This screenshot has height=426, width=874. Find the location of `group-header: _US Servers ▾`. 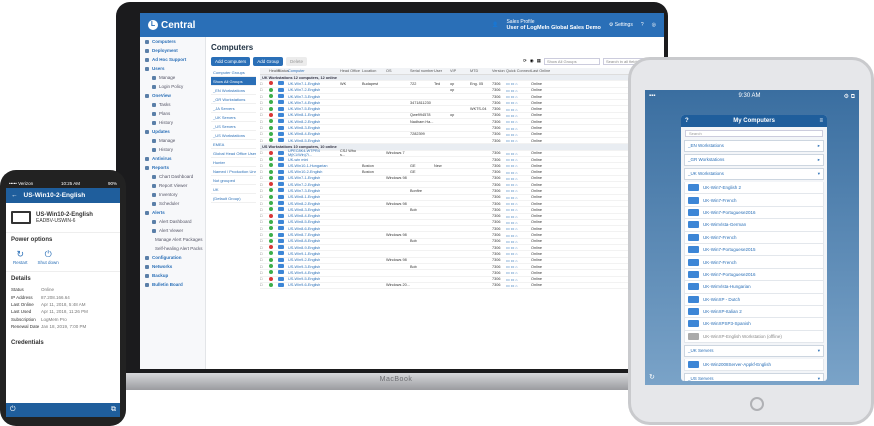

group-header: _US Servers ▾ is located at coordinates (754, 377).